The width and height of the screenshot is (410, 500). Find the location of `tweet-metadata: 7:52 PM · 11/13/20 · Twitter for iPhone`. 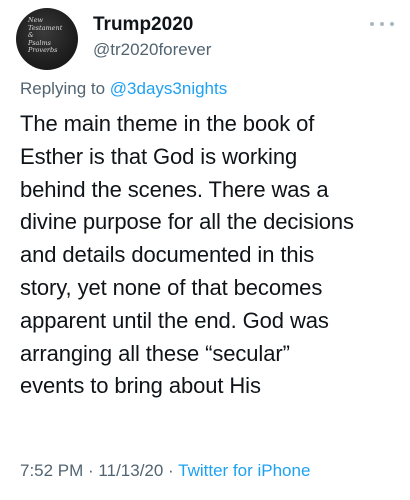

tweet-metadata: 7:52 PM · 11/13/20 · Twitter for iPhone is located at coordinates (165, 471).